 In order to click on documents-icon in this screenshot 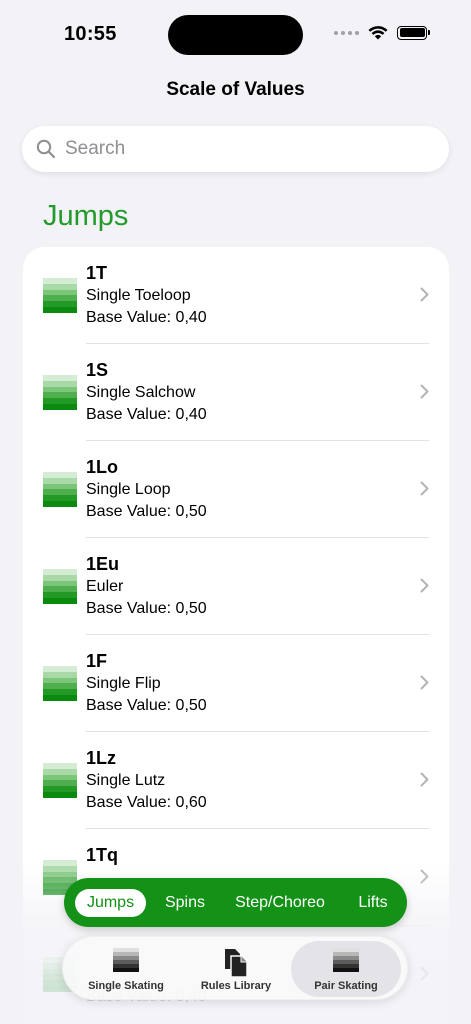, I will do `click(236, 965)`.